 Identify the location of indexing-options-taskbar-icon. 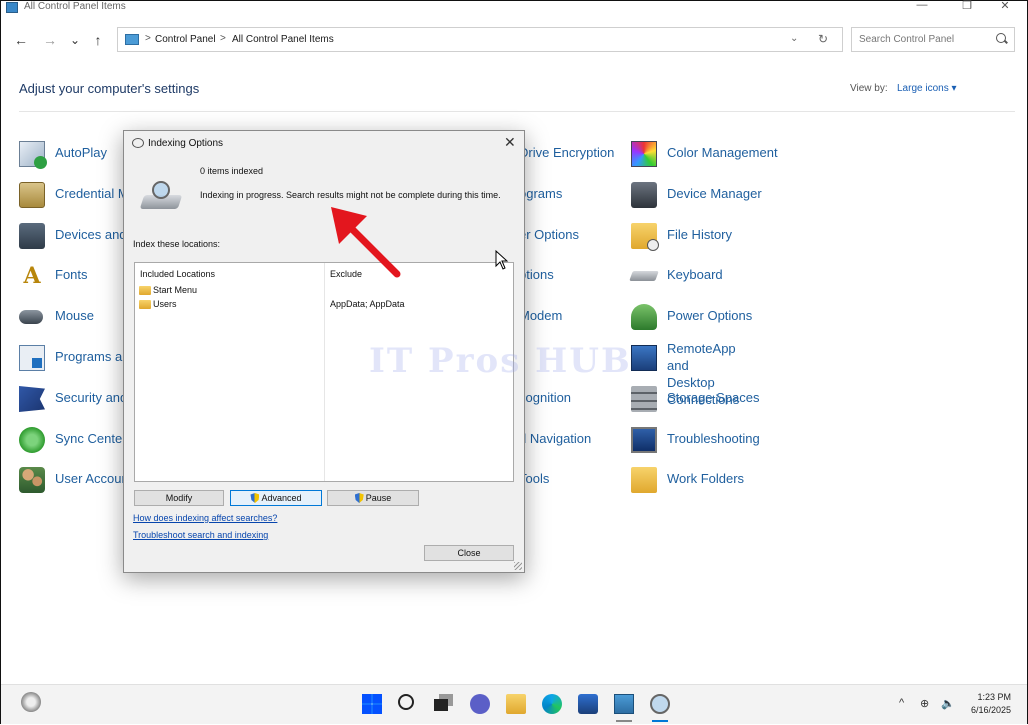
(660, 704).